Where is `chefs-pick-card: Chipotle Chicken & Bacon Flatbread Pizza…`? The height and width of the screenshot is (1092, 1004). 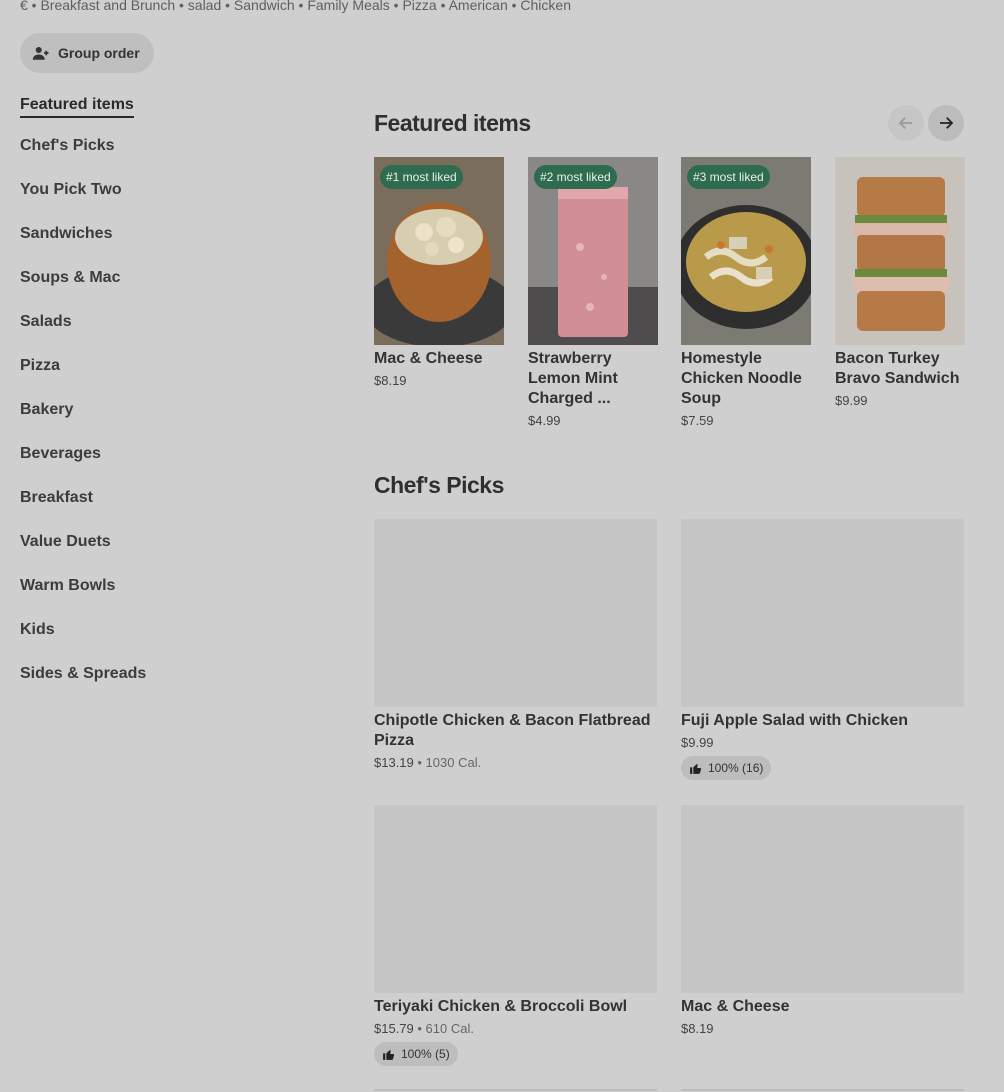 chefs-pick-card: Chipotle Chicken & Bacon Flatbread Pizza… is located at coordinates (515, 644).